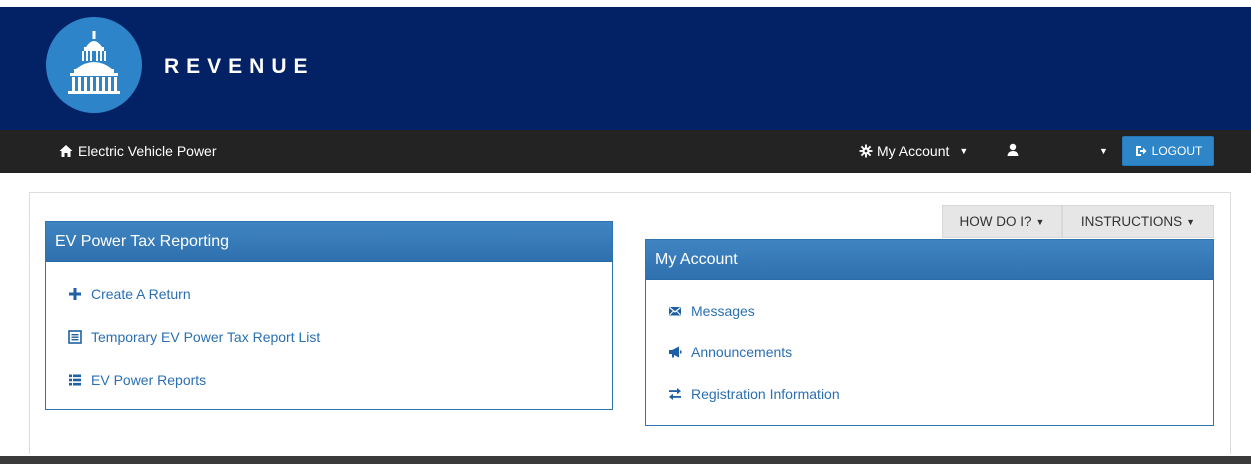 Image resolution: width=1251 pixels, height=464 pixels. Describe the element at coordinates (149, 380) in the screenshot. I see `link-label: EV Power Reports` at that location.